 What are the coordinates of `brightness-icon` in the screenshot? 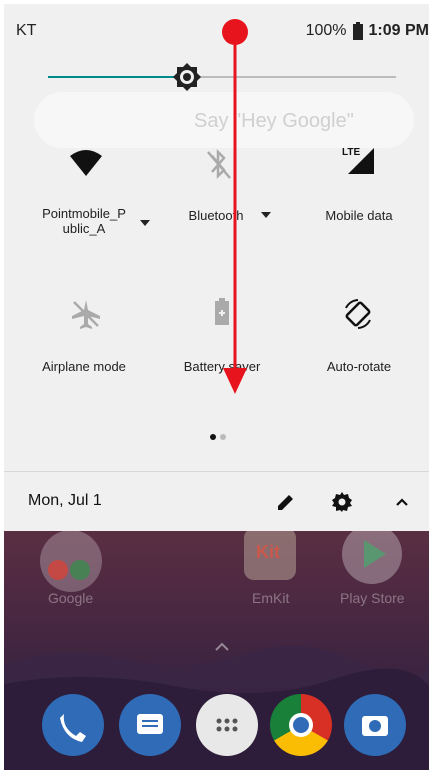 It's located at (187, 77).